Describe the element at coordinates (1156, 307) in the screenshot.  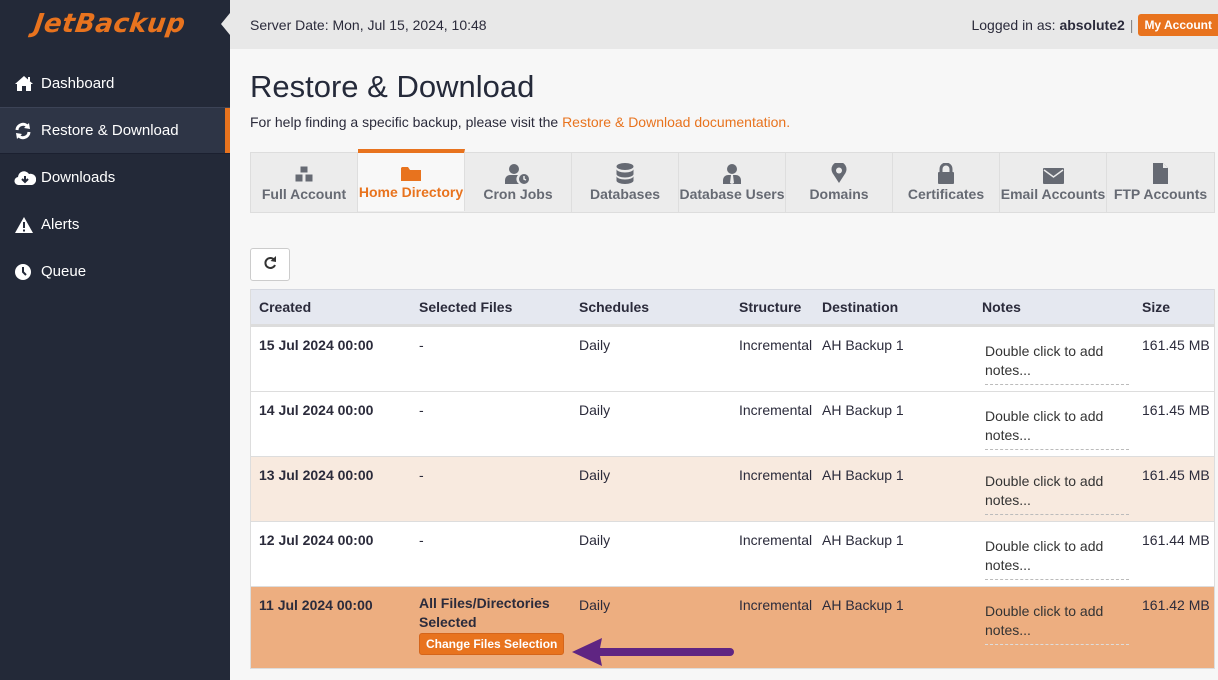
I see `column-size: Size` at that location.